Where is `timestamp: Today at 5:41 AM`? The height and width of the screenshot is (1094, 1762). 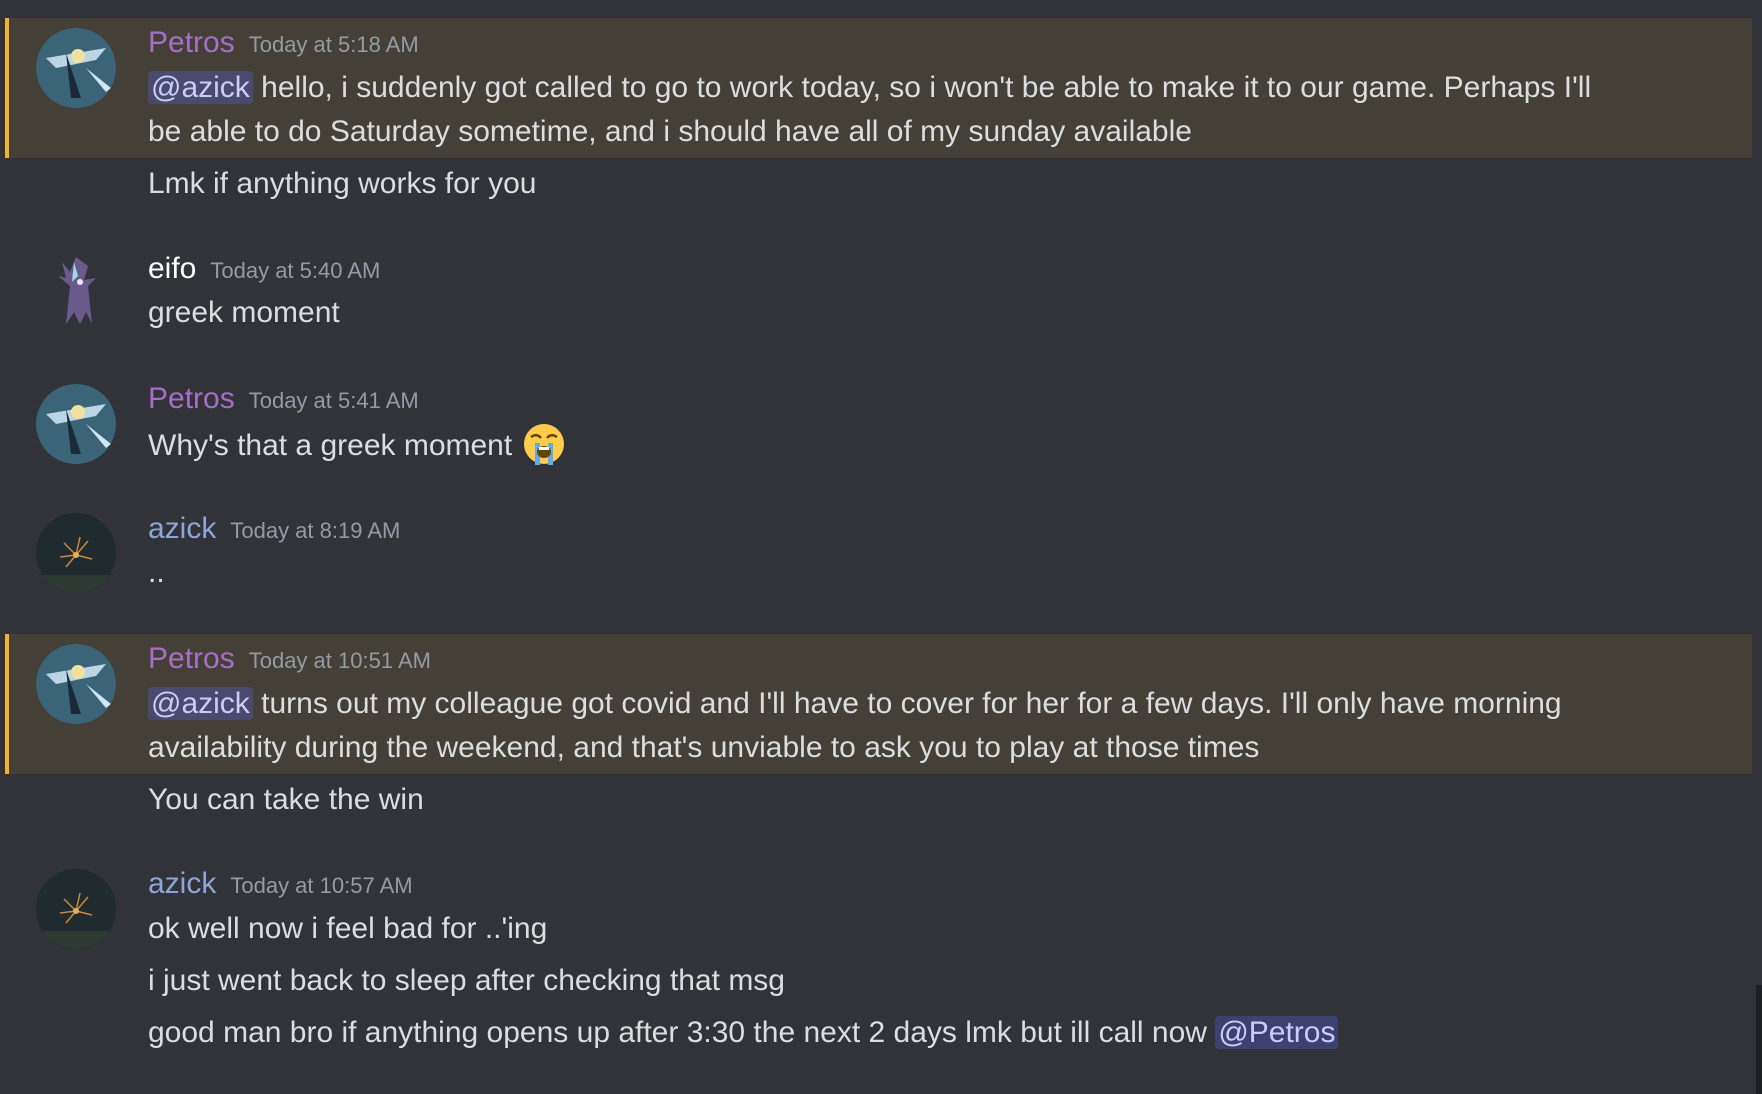 timestamp: Today at 5:41 AM is located at coordinates (333, 400).